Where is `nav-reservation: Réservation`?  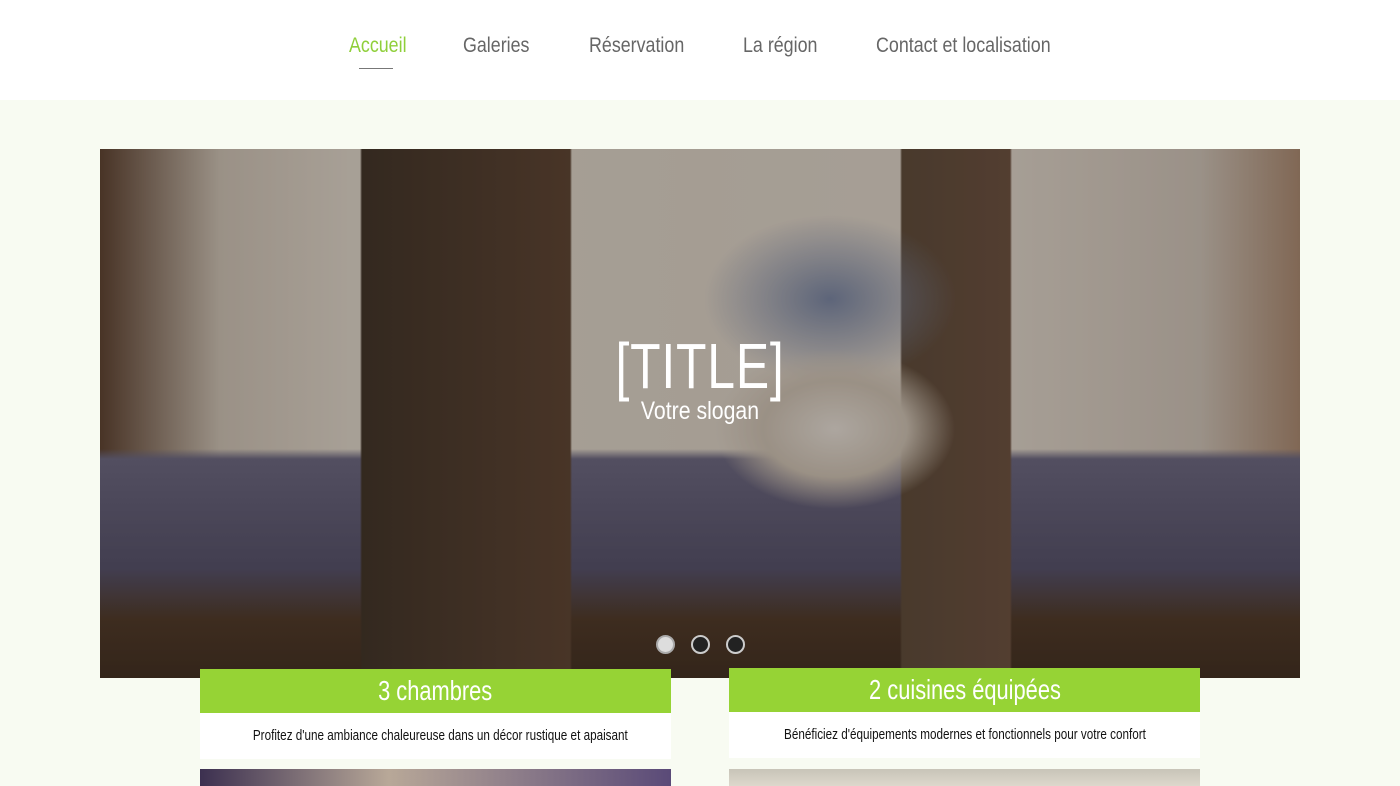
nav-reservation: Réservation is located at coordinates (636, 46).